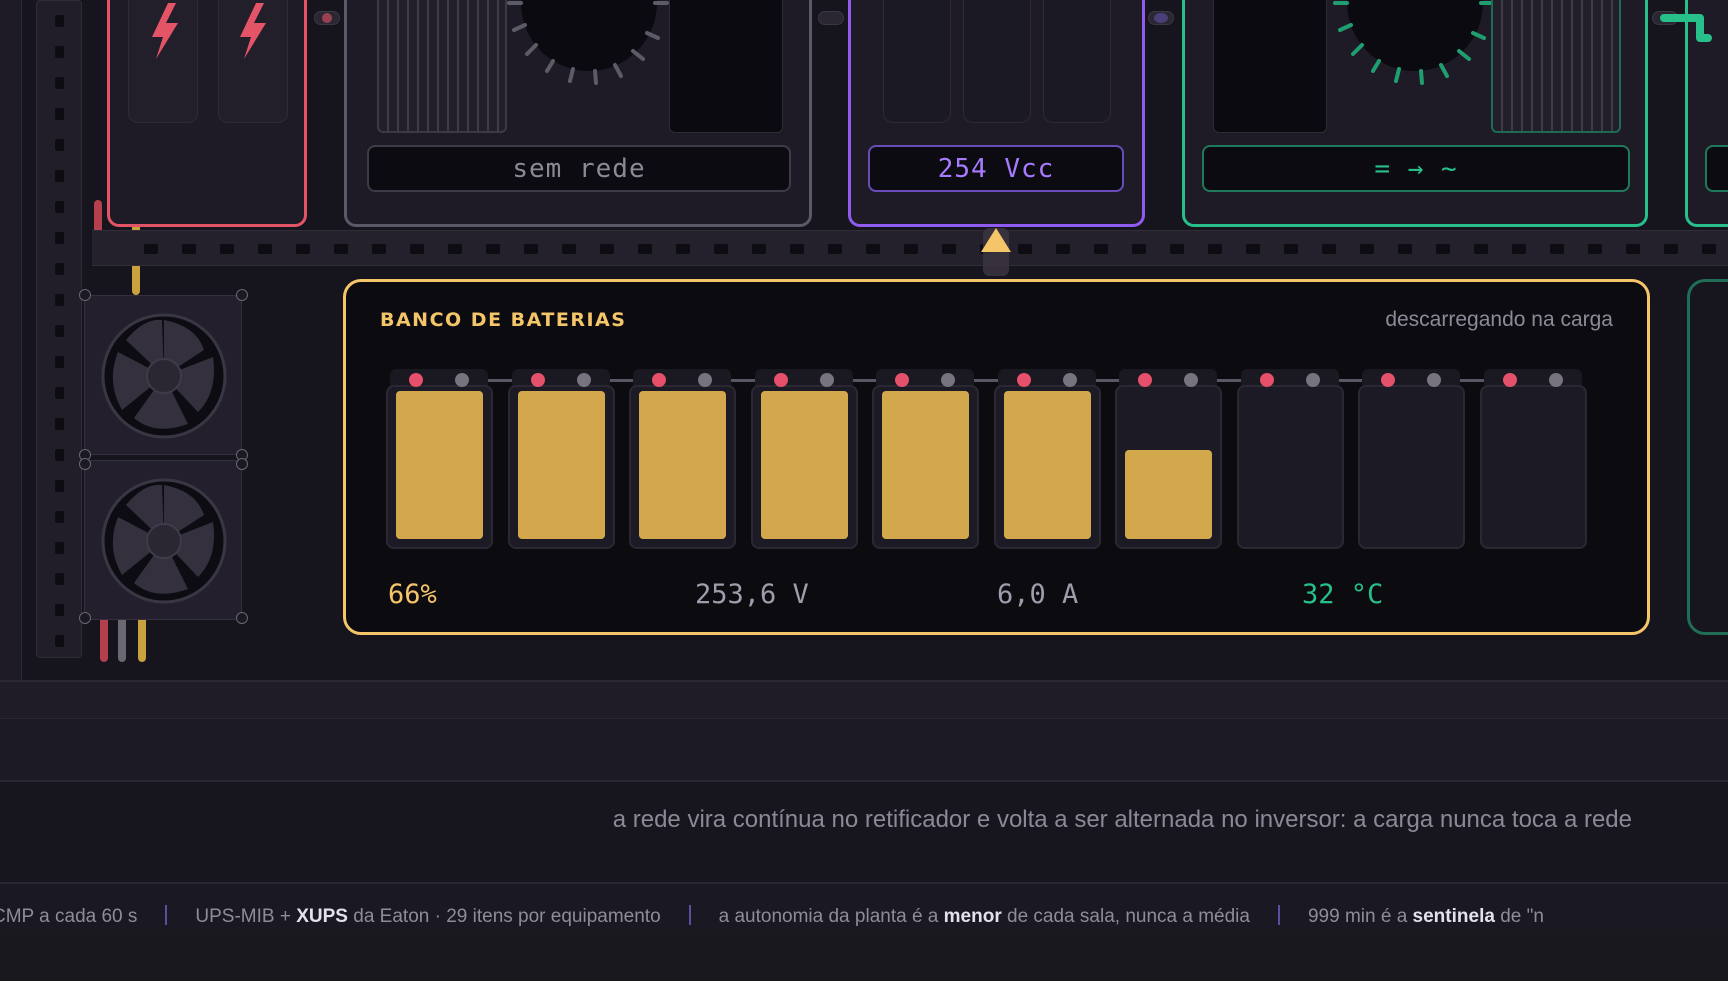 The image size is (1728, 981). I want to click on inverter-module: = → ~, so click(1415, 113).